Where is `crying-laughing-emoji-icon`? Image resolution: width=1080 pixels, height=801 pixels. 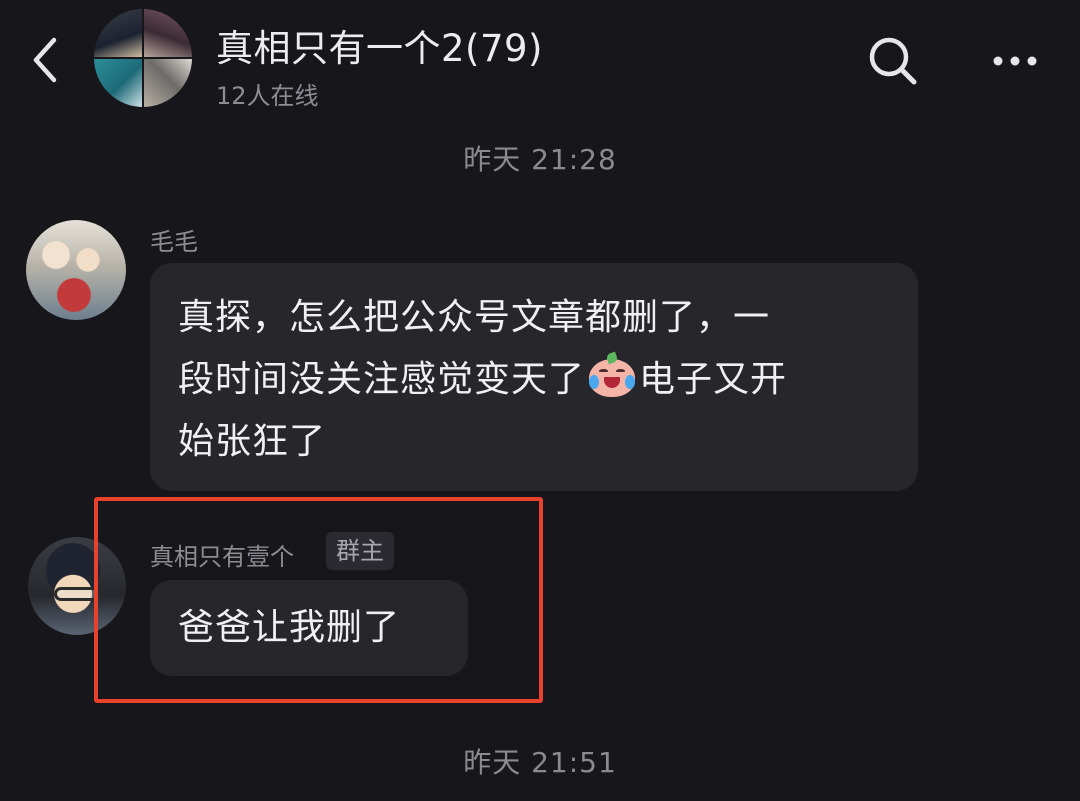 crying-laughing-emoji-icon is located at coordinates (612, 374).